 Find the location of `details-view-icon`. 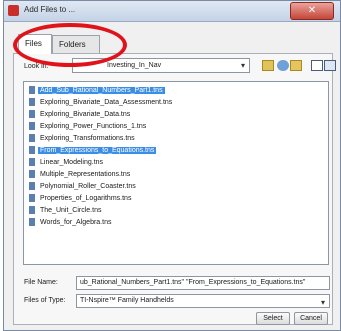

details-view-icon is located at coordinates (330, 65).